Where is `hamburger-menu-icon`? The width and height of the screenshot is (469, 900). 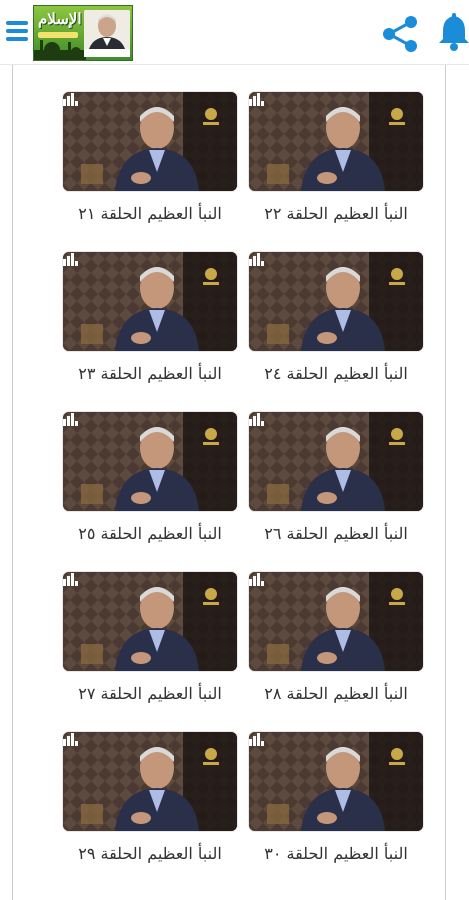 hamburger-menu-icon is located at coordinates (17, 32).